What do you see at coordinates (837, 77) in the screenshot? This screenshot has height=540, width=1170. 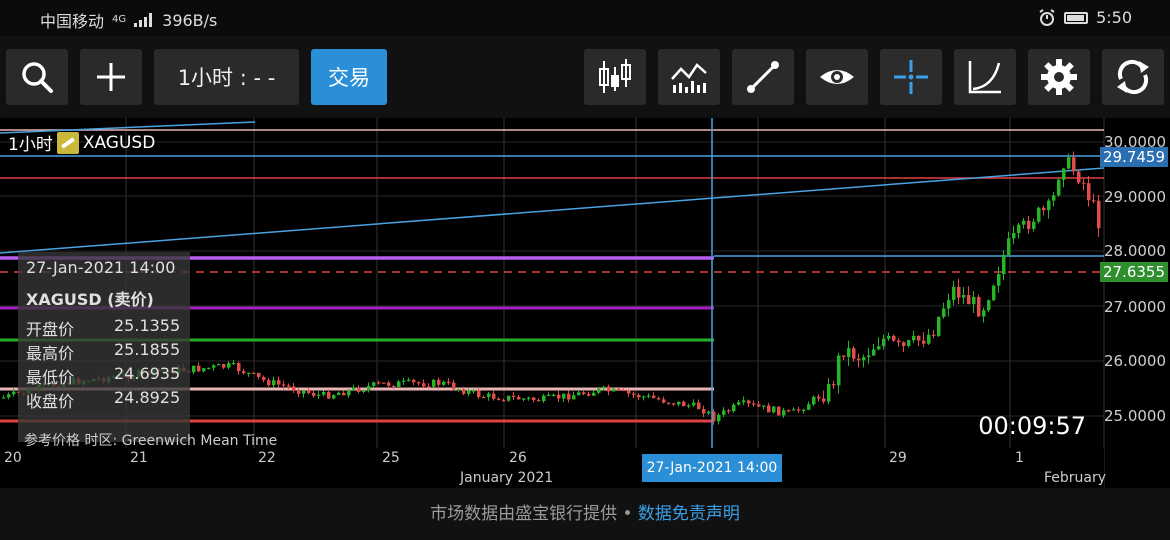 I see `visibility-button` at bounding box center [837, 77].